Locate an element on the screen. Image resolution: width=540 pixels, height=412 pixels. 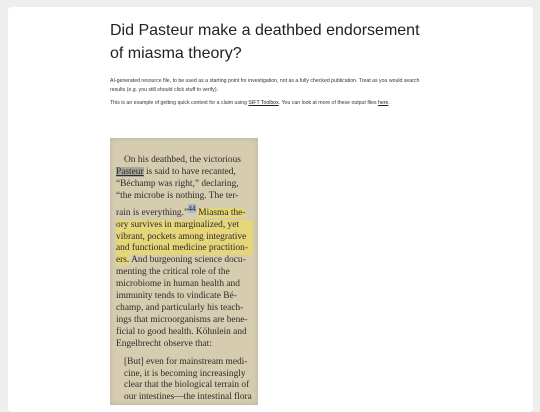
sift-toolbox-link: SIFT Toolbox is located at coordinates (263, 103).